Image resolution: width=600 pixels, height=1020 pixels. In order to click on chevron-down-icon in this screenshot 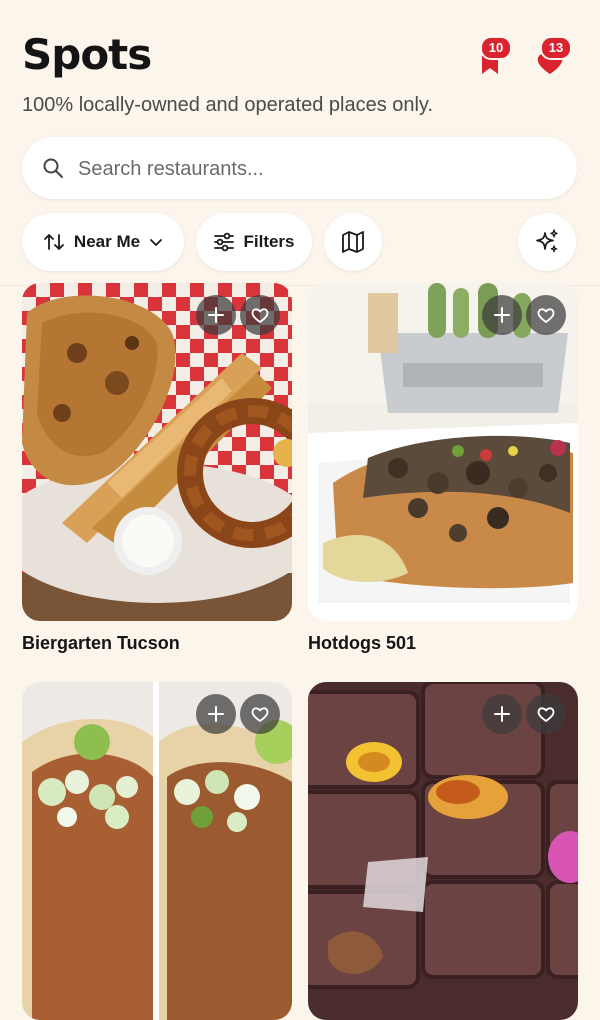, I will do `click(156, 242)`.